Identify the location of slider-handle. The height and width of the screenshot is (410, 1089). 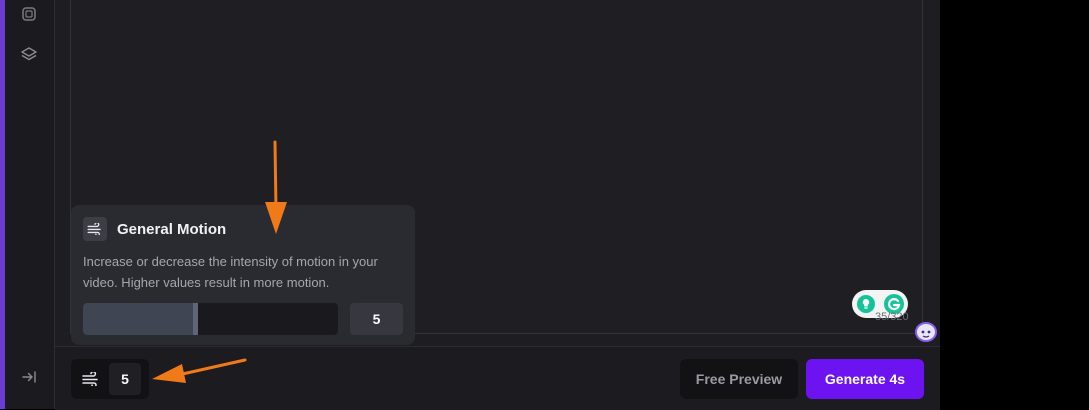
(195, 319).